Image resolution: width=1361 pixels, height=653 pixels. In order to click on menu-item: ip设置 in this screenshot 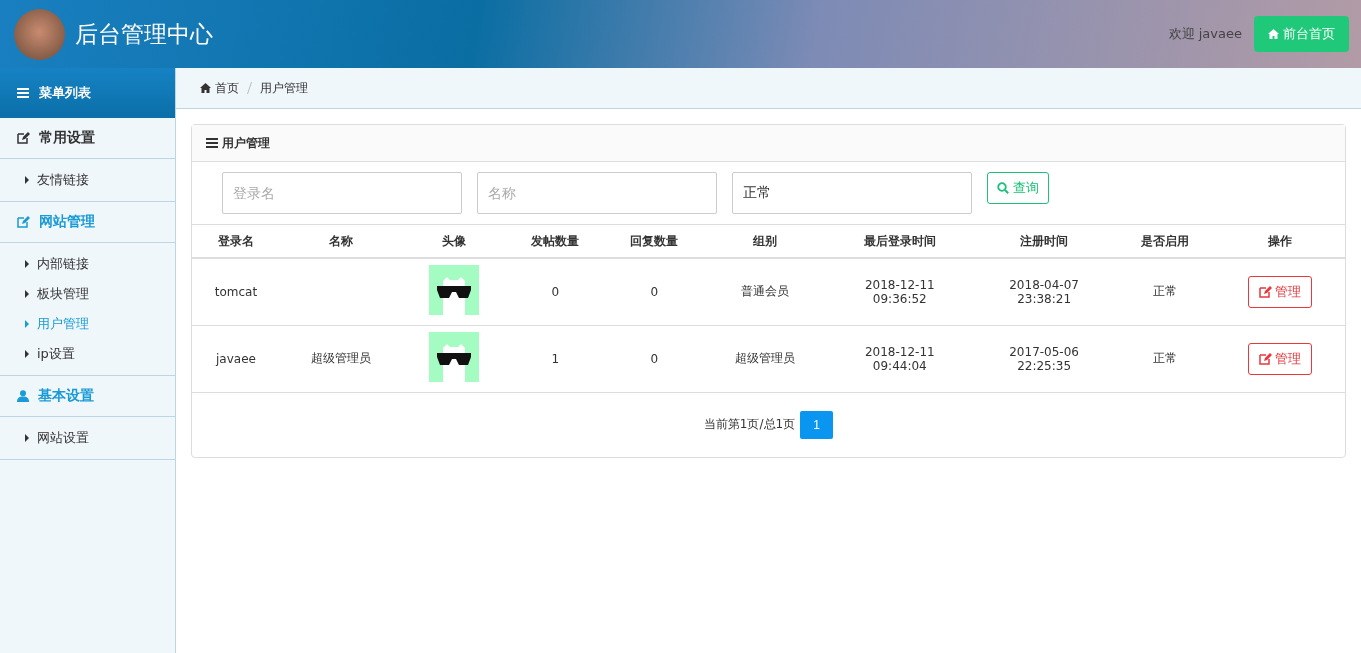, I will do `click(87, 354)`.